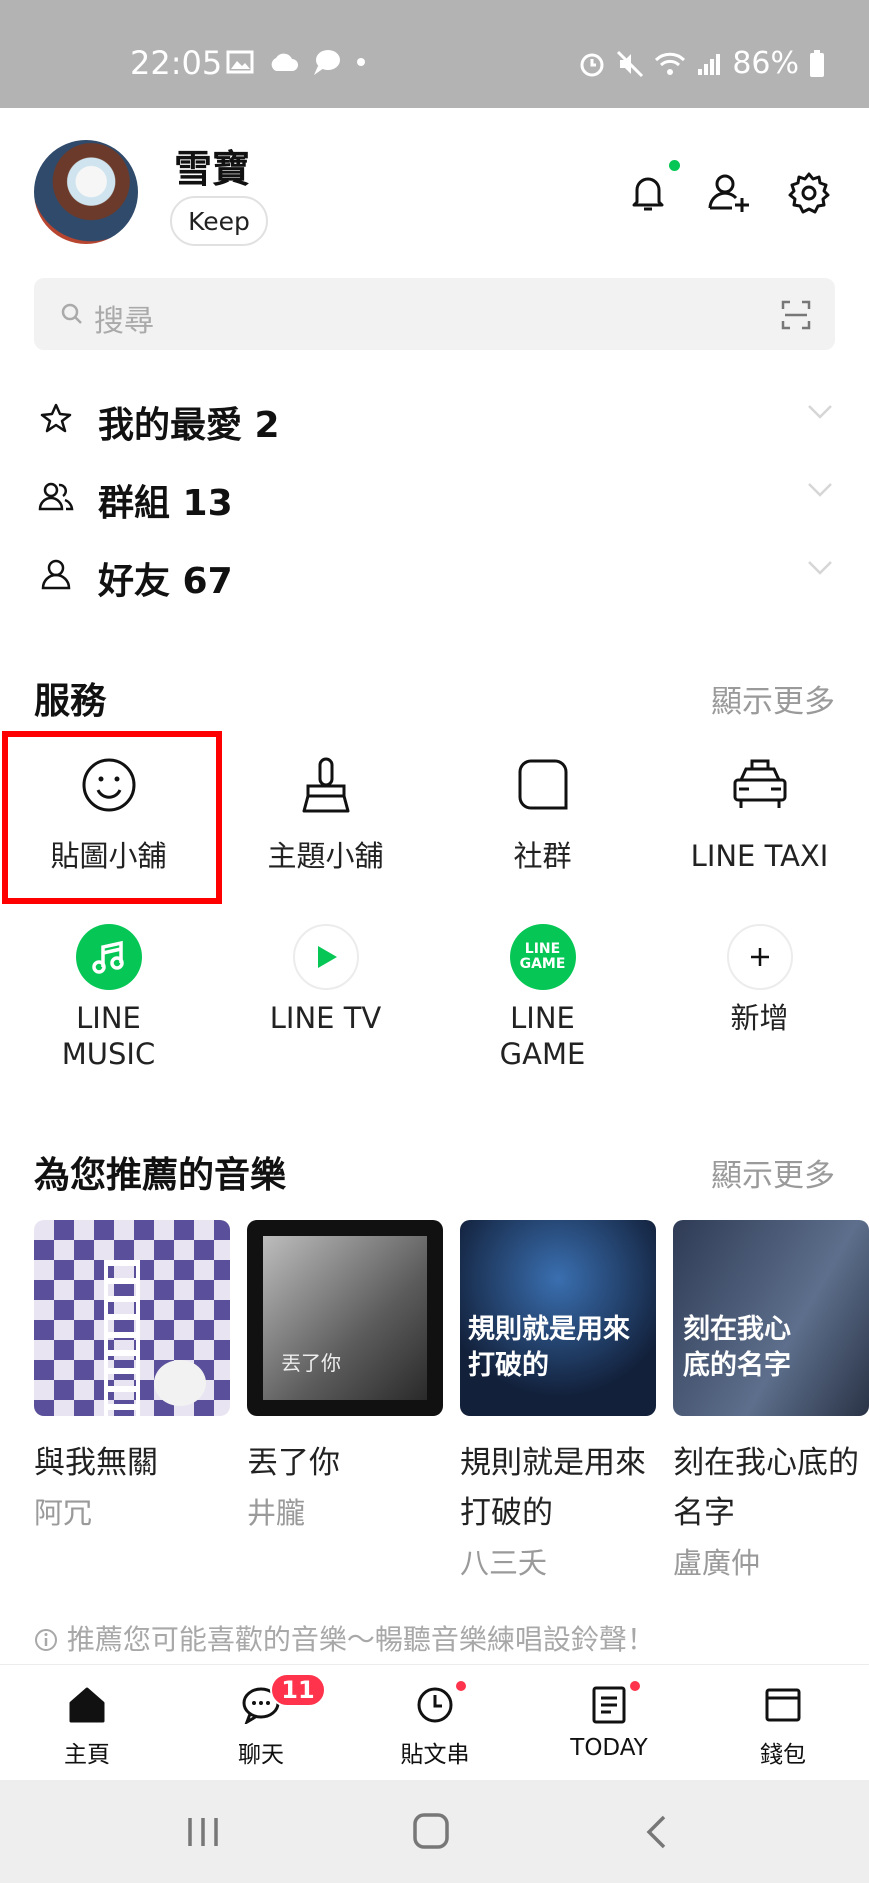 The width and height of the screenshot is (869, 1883). I want to click on brush-icon, so click(325, 785).